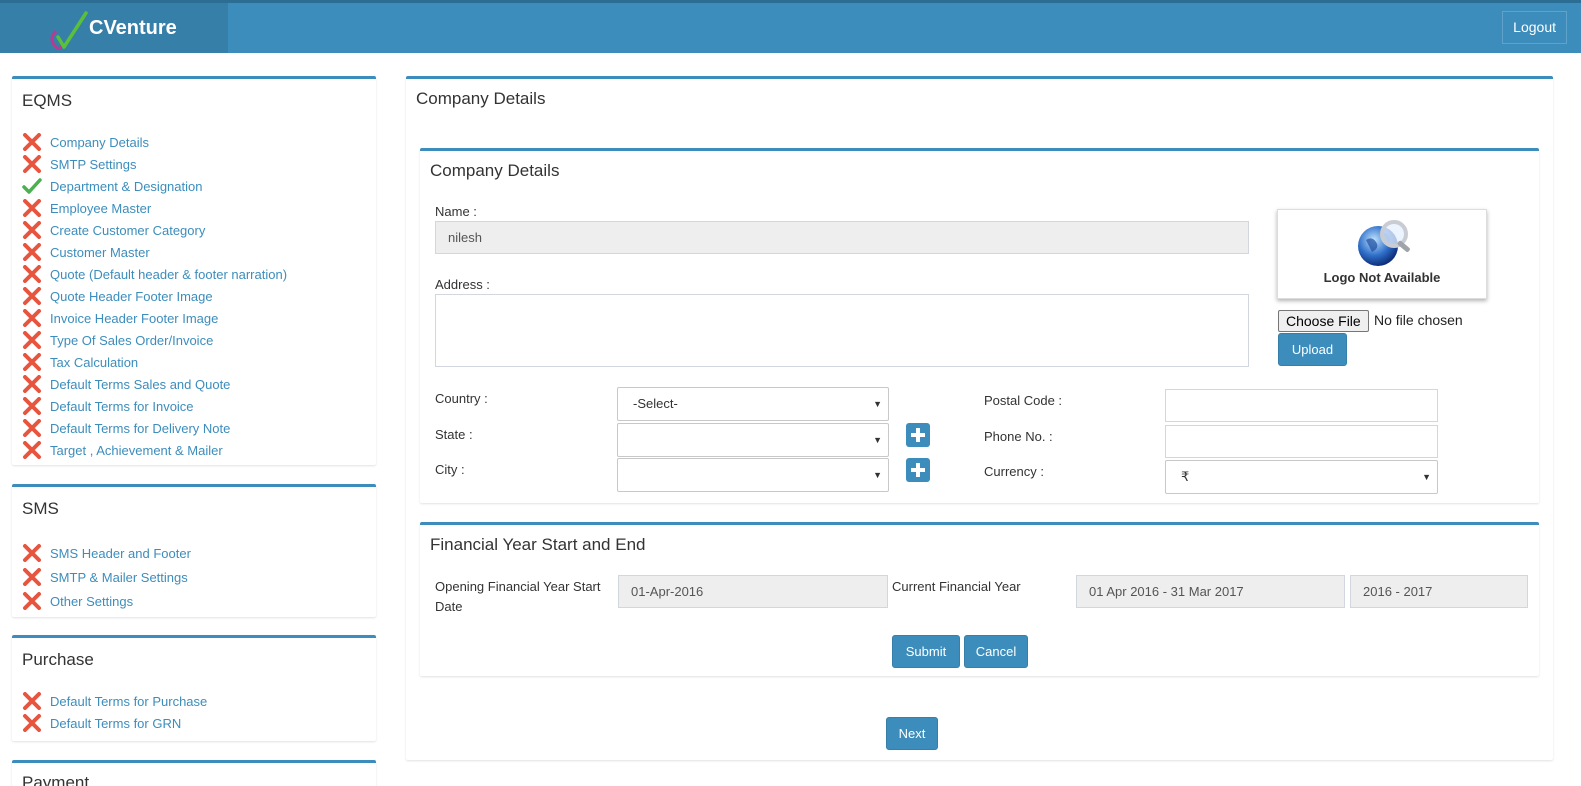  I want to click on phone-label: Phone No. :, so click(1018, 436).